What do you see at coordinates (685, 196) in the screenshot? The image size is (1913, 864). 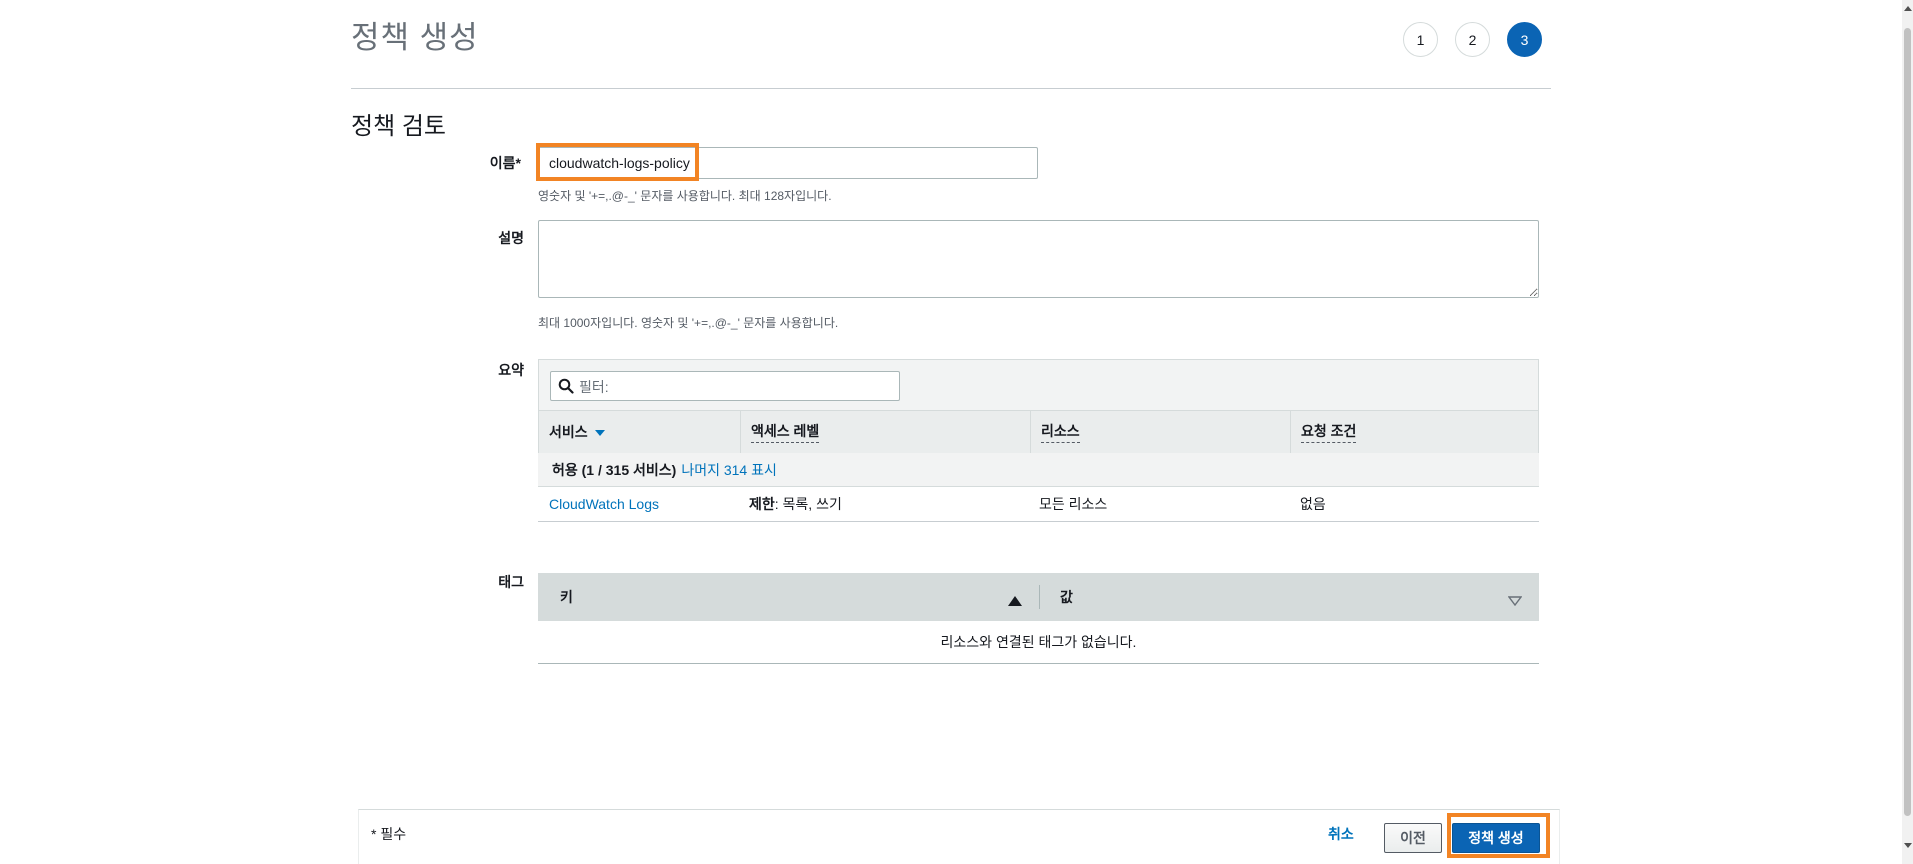 I see `name-hint: 영숫자 및 '+=,.@-_' 문자를 사용합니다. 최대 128자입니다.` at bounding box center [685, 196].